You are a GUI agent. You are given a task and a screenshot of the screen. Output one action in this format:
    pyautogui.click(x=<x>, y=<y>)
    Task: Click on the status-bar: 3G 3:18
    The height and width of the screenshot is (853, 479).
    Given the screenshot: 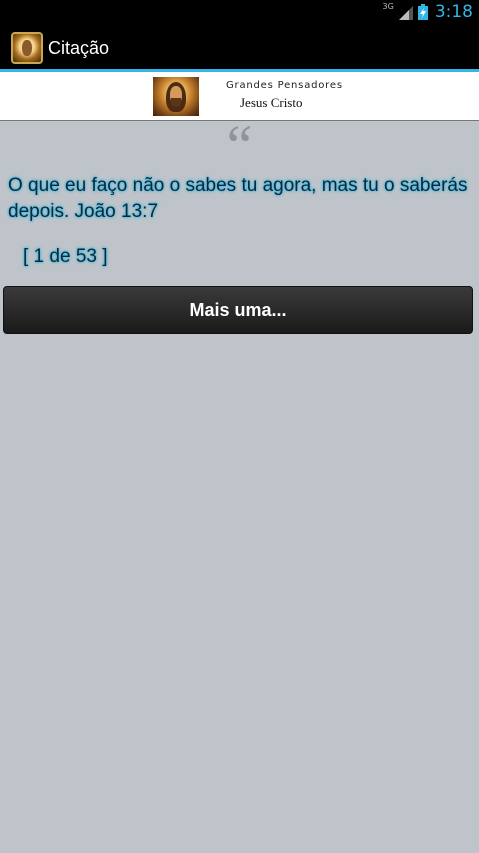 What is the action you would take?
    pyautogui.click(x=239, y=12)
    